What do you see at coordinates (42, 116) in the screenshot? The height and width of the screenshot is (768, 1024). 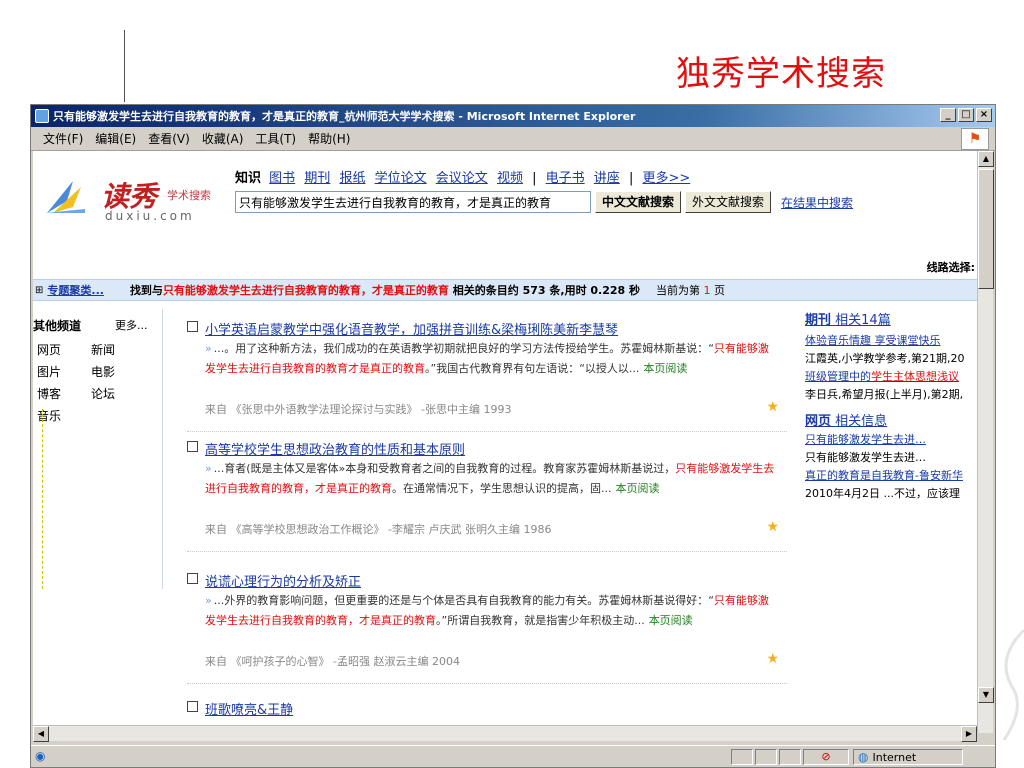 I see `ie-icon` at bounding box center [42, 116].